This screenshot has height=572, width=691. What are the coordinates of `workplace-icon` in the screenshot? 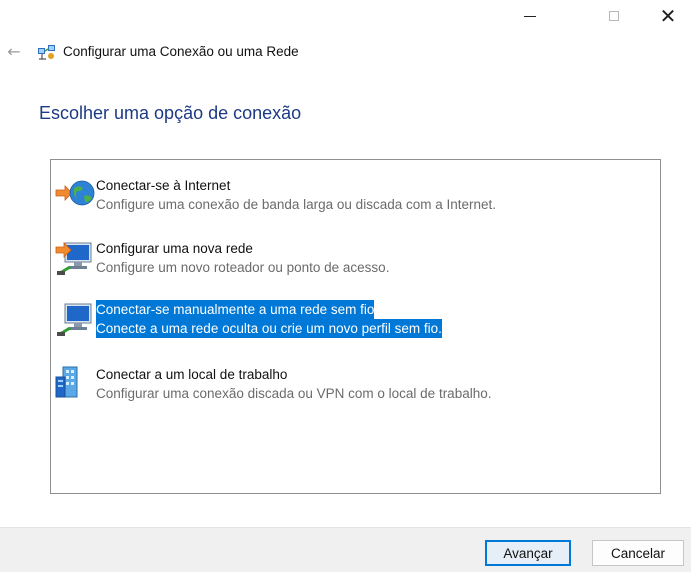 It's located at (66, 382).